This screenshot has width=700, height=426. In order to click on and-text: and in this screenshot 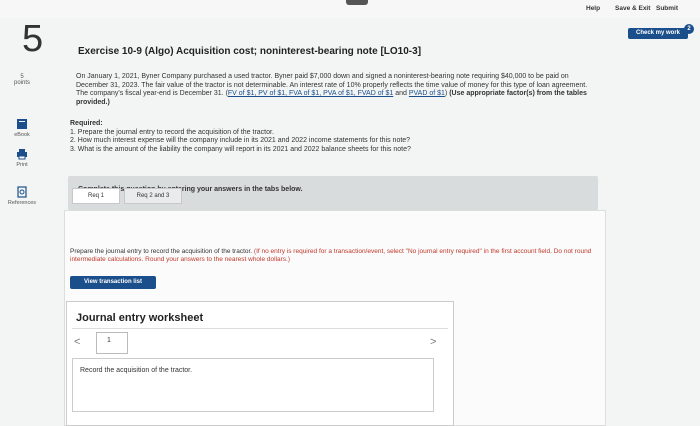, I will do `click(401, 93)`.